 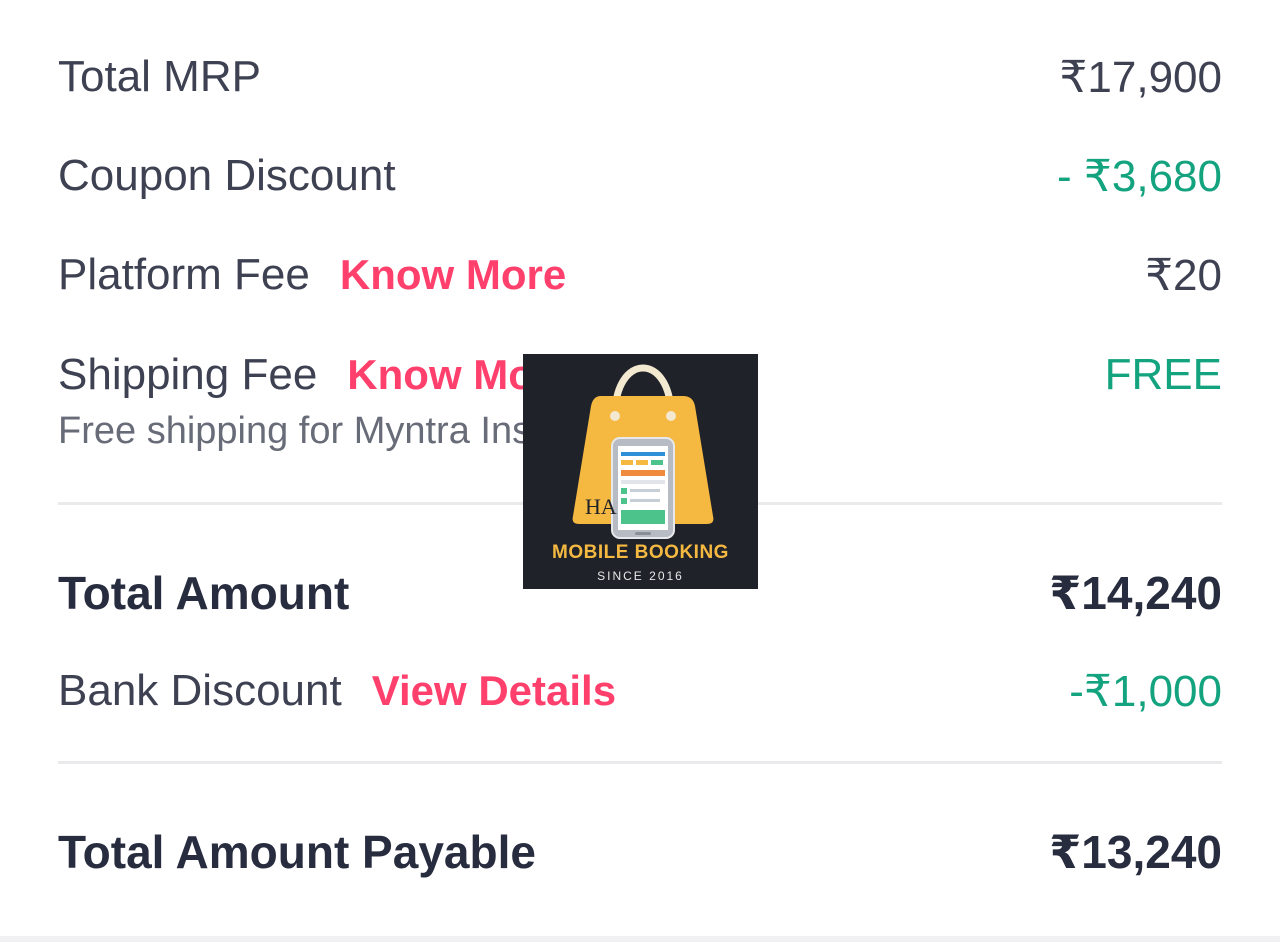 I want to click on bank-discount-label-group: Bank Discount View Details, so click(x=337, y=691).